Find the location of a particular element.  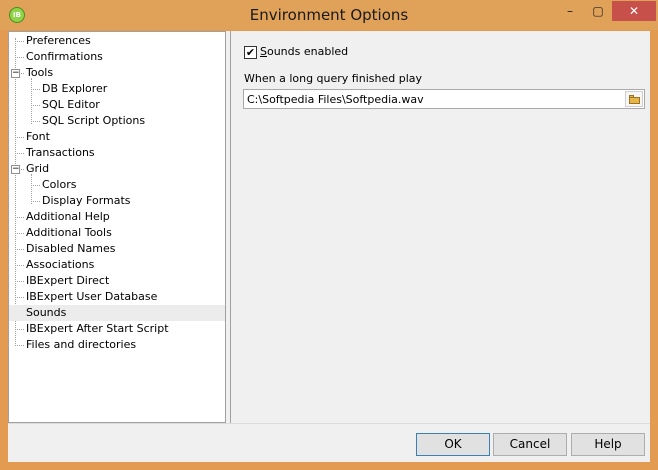

cancel-button: Cancel is located at coordinates (530, 444).